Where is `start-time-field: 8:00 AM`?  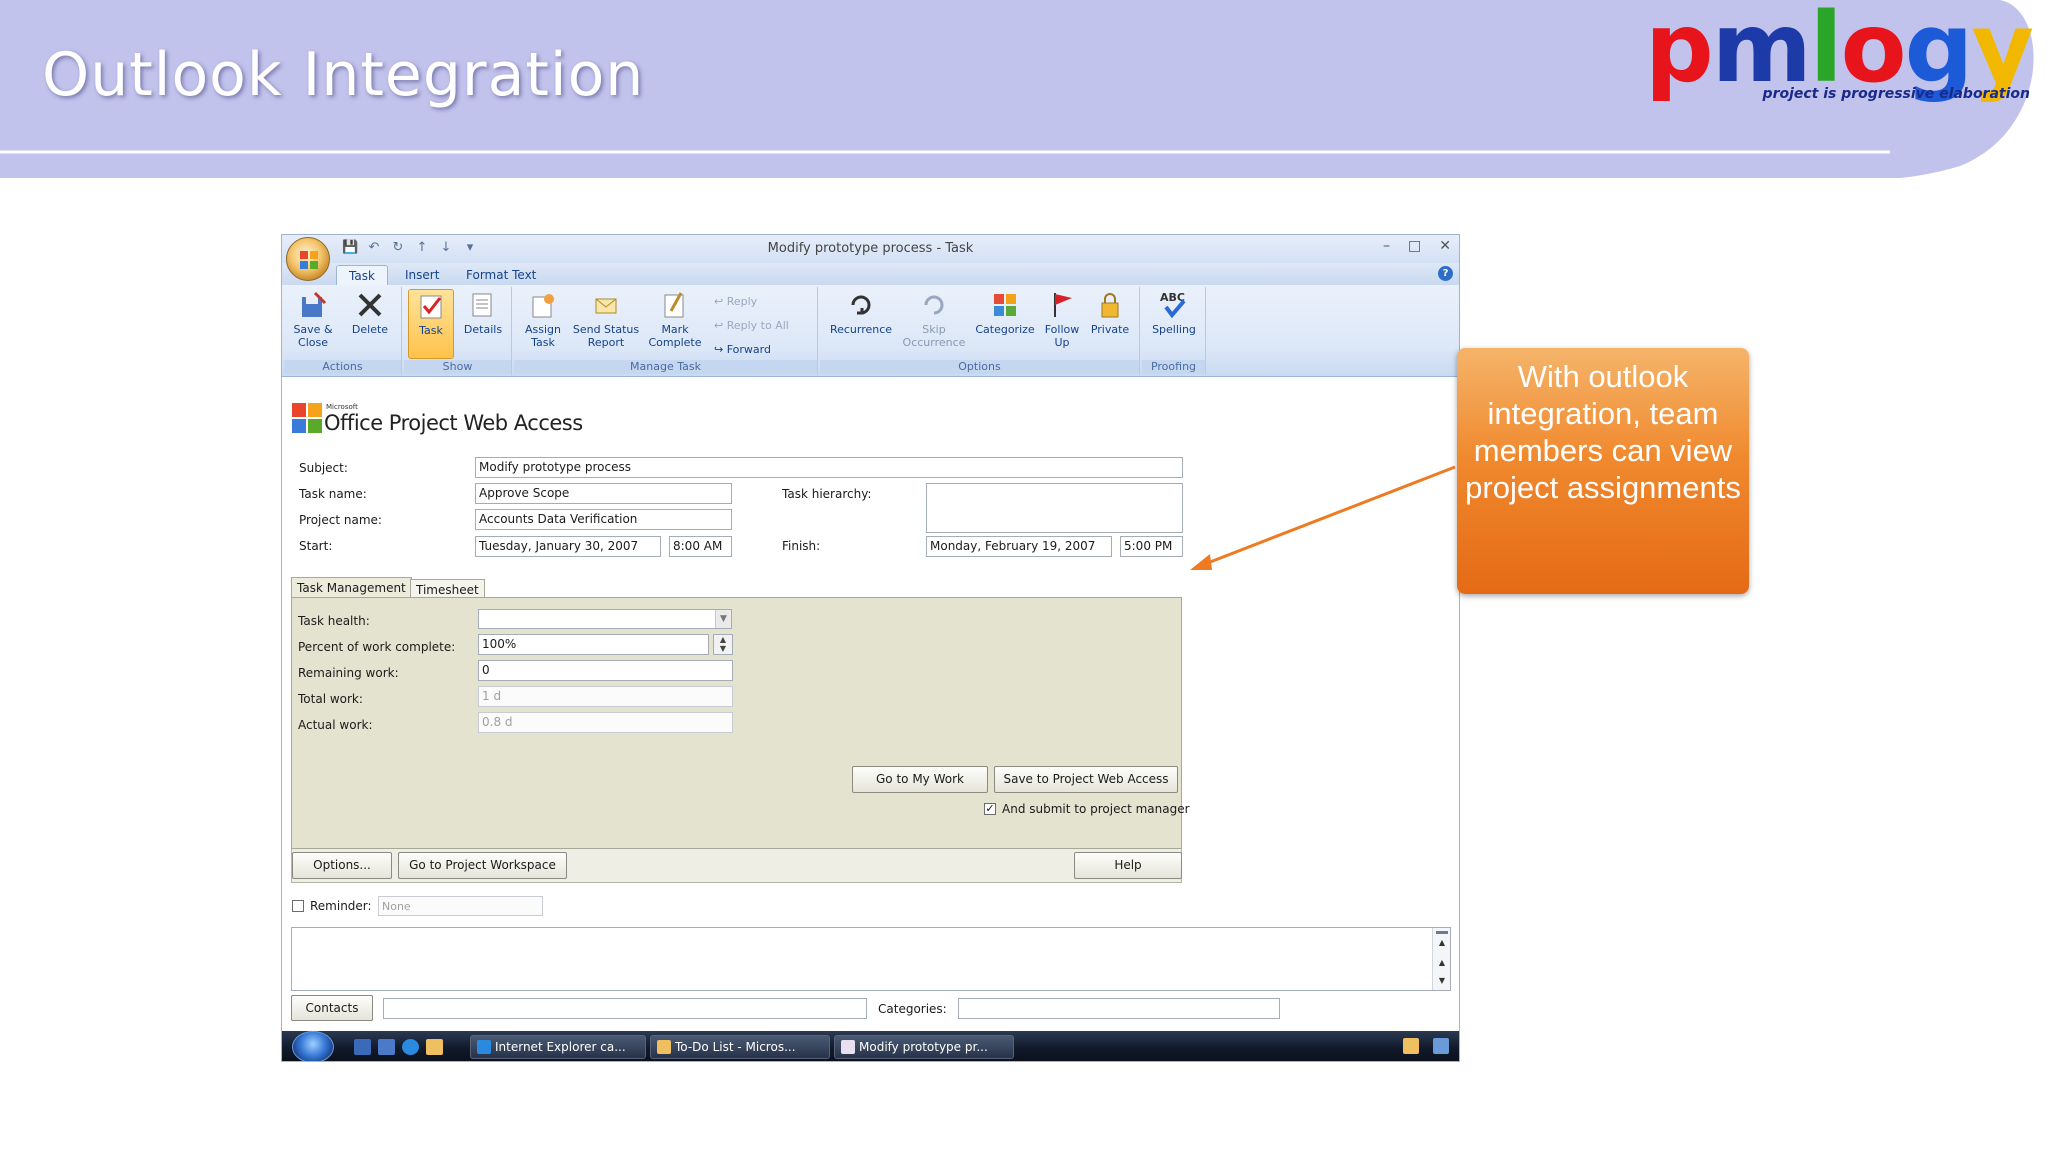 start-time-field: 8:00 AM is located at coordinates (700, 546).